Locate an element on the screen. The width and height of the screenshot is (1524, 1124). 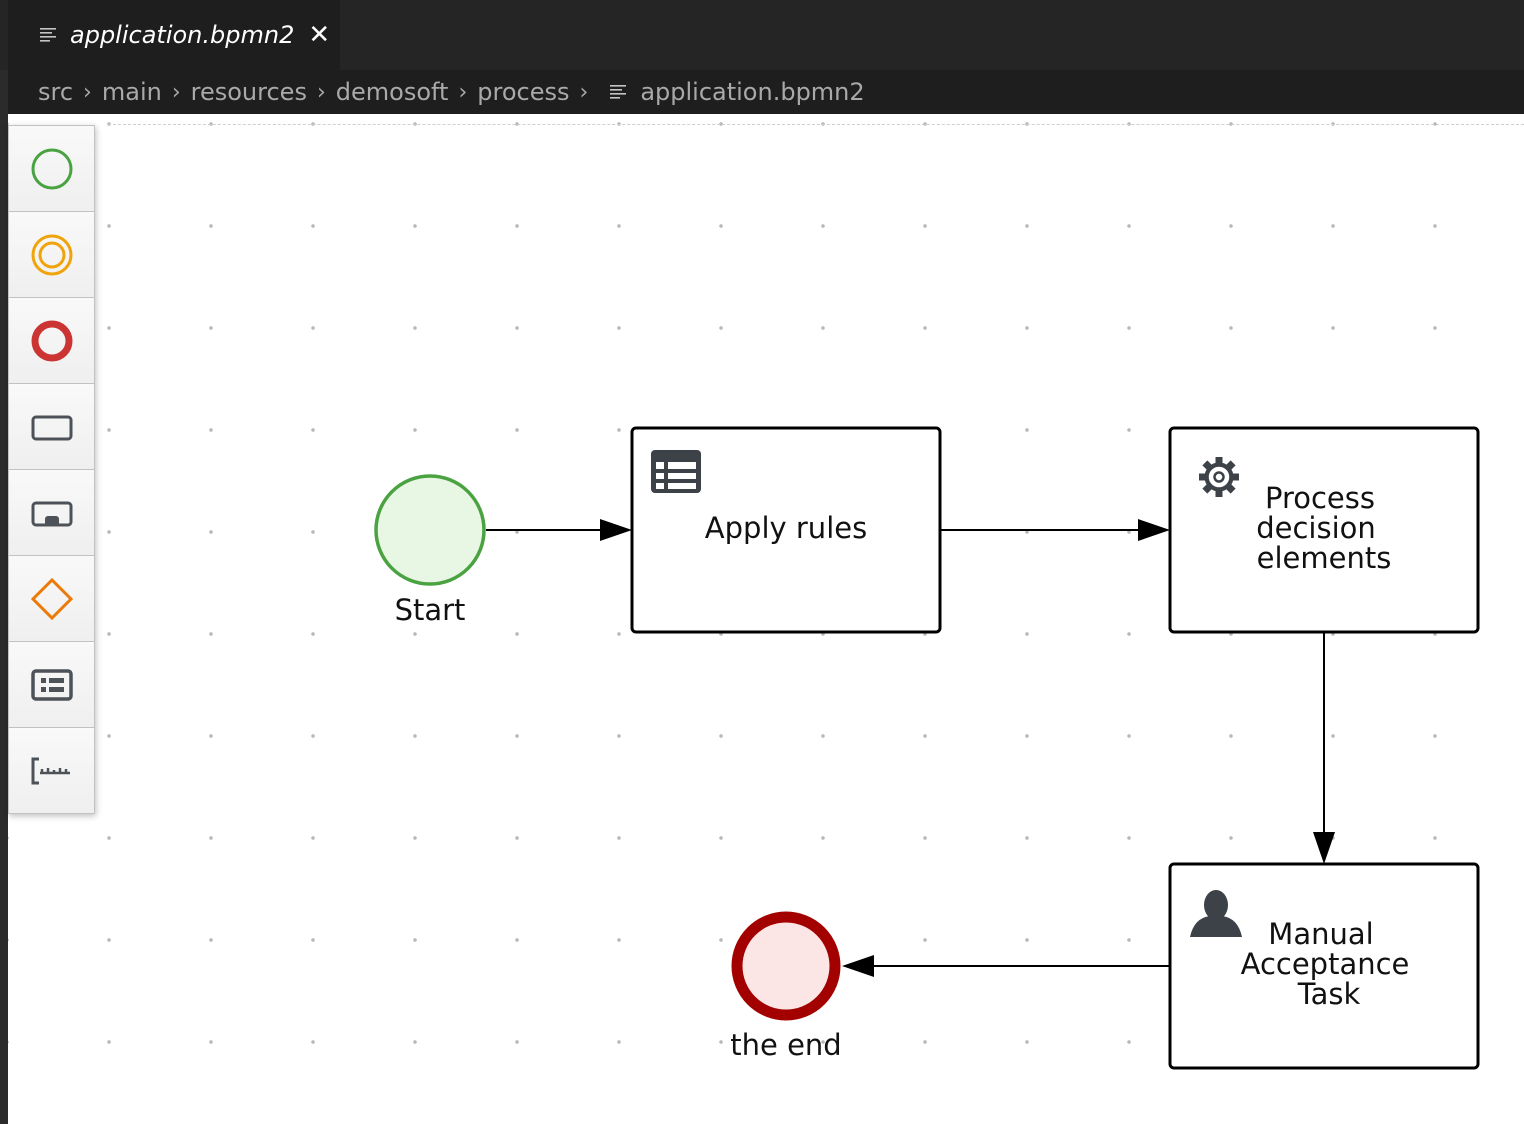
end-event-label: the end is located at coordinates (785, 1045).